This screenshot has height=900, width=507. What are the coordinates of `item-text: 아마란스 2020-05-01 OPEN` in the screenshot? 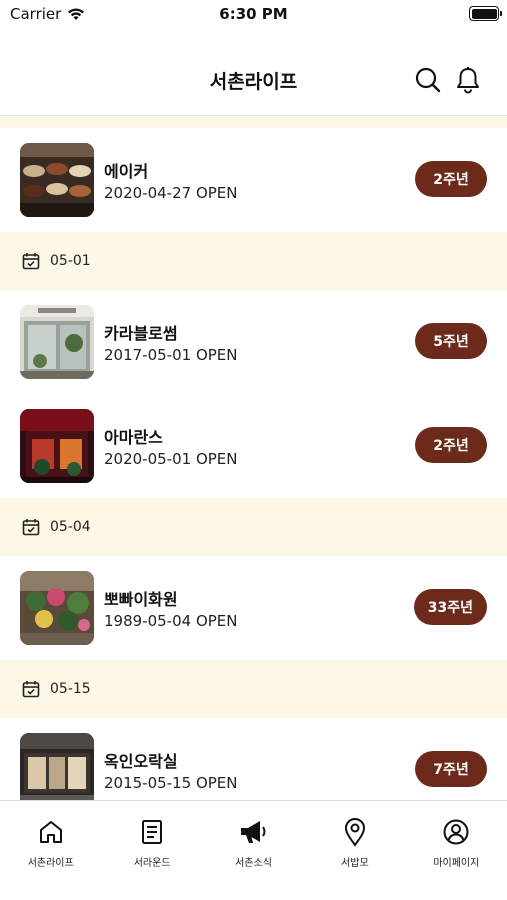 It's located at (171, 446).